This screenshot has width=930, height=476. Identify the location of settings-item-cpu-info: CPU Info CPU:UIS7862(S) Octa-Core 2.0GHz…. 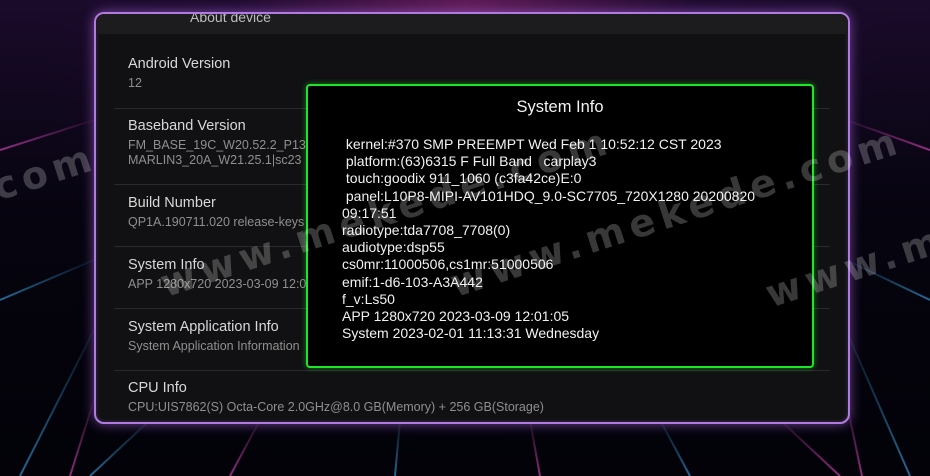
(473, 397).